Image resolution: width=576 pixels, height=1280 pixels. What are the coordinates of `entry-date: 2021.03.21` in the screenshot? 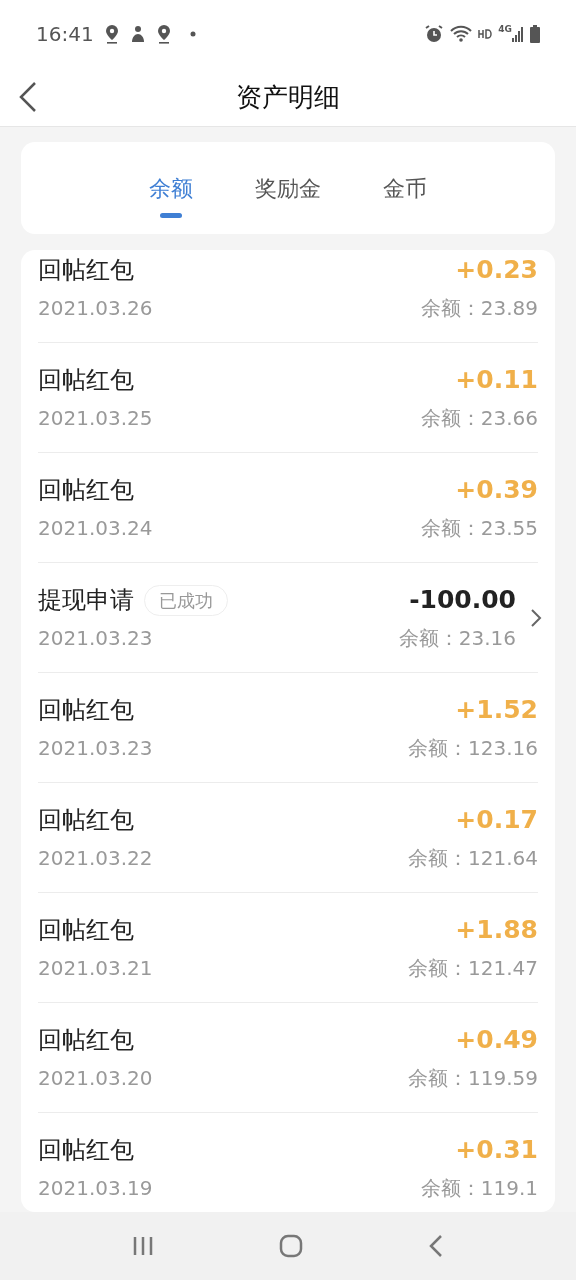 It's located at (96, 968).